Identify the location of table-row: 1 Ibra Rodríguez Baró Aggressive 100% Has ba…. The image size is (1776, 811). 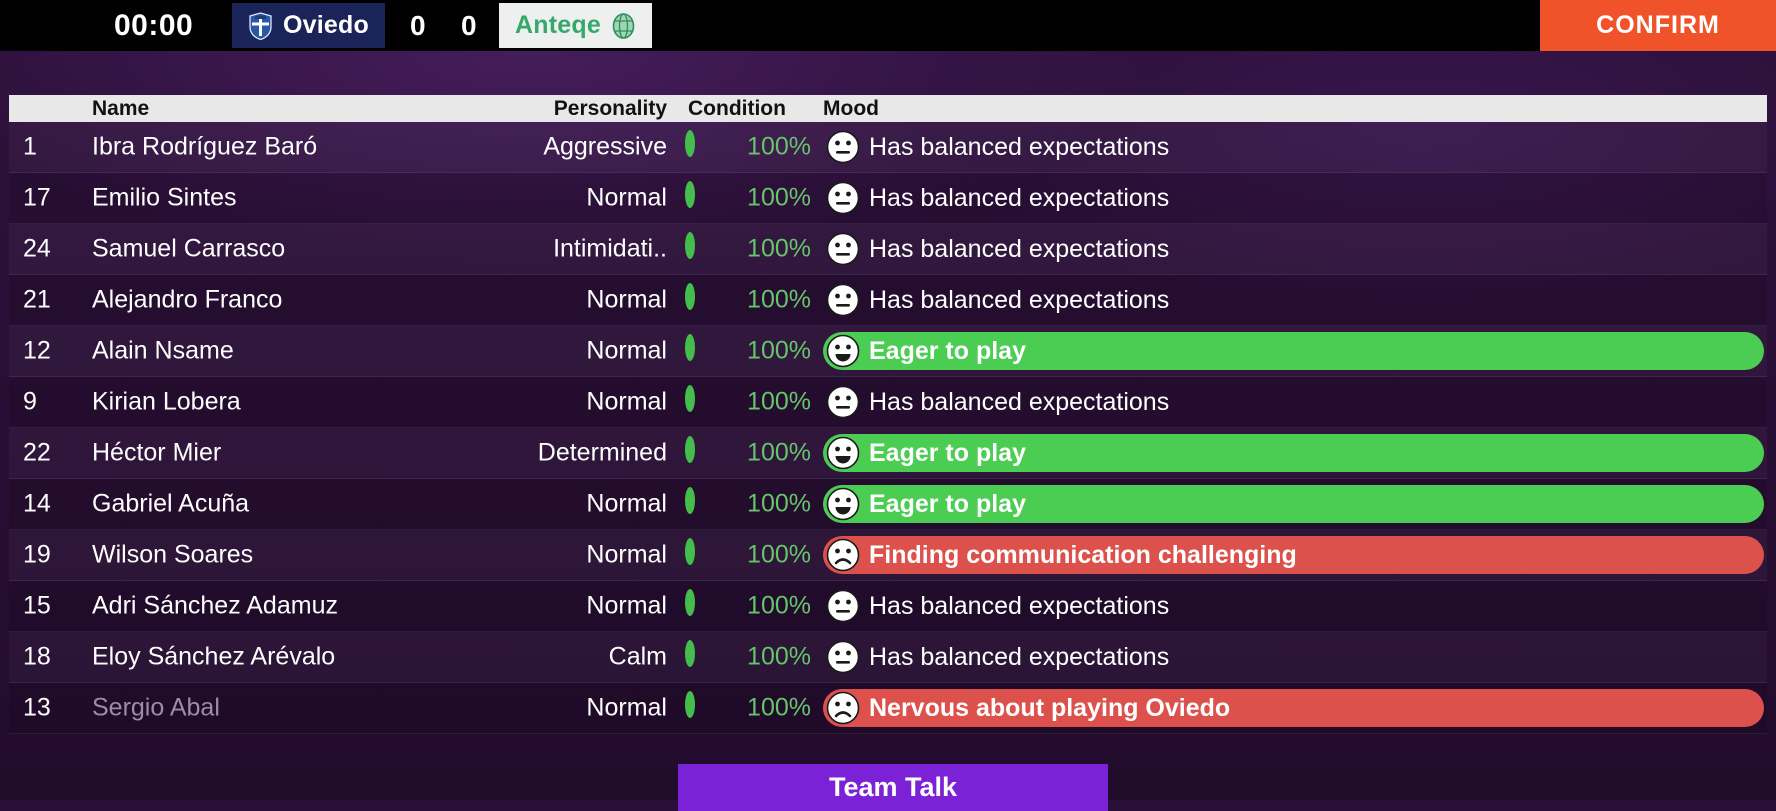
(888, 147).